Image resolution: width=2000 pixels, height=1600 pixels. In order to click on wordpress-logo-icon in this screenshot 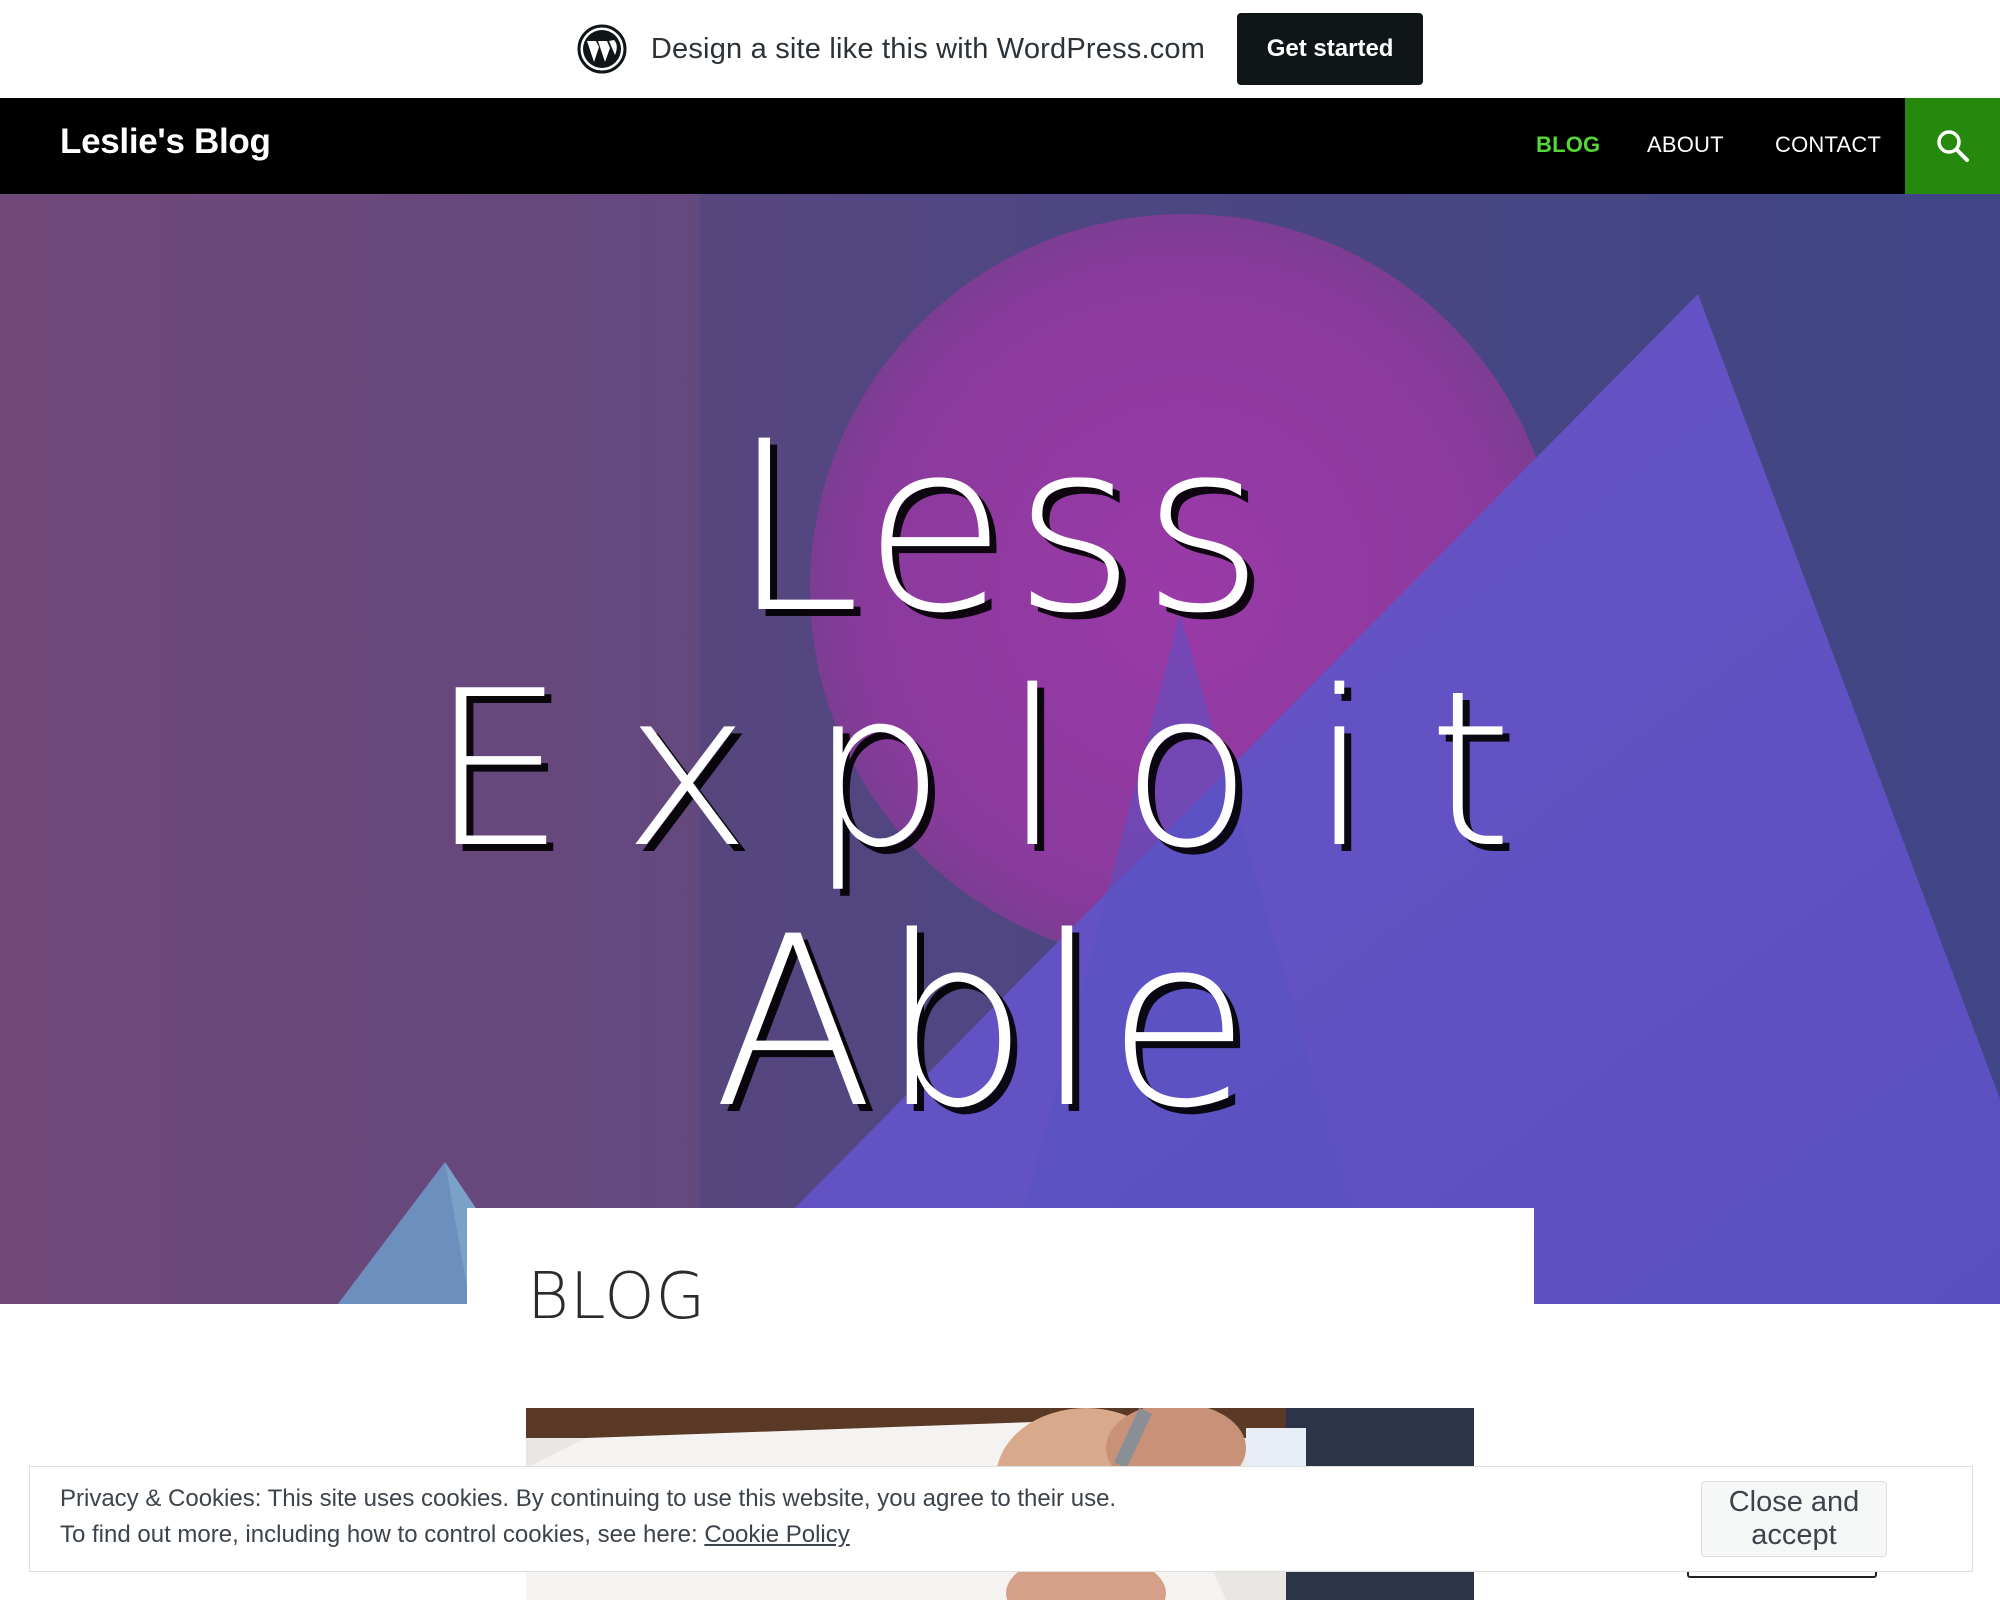, I will do `click(602, 49)`.